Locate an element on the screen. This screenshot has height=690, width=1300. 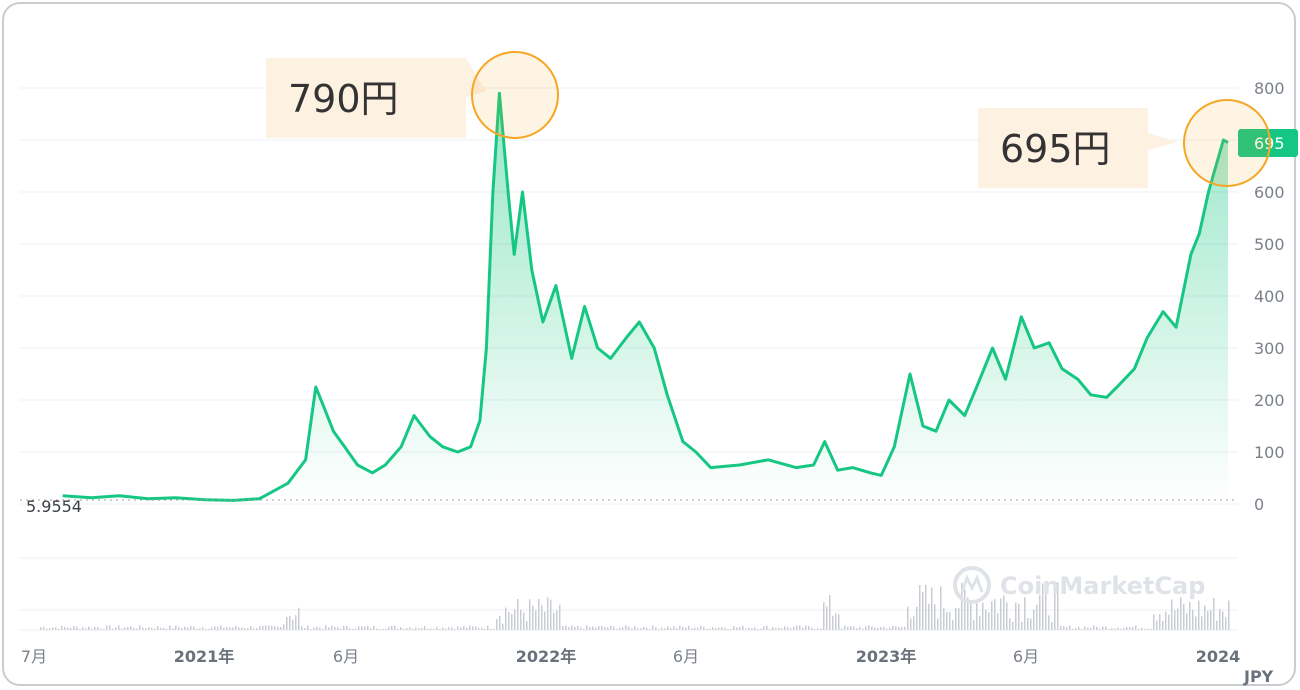
x-tick-label: 7月 is located at coordinates (34, 656).